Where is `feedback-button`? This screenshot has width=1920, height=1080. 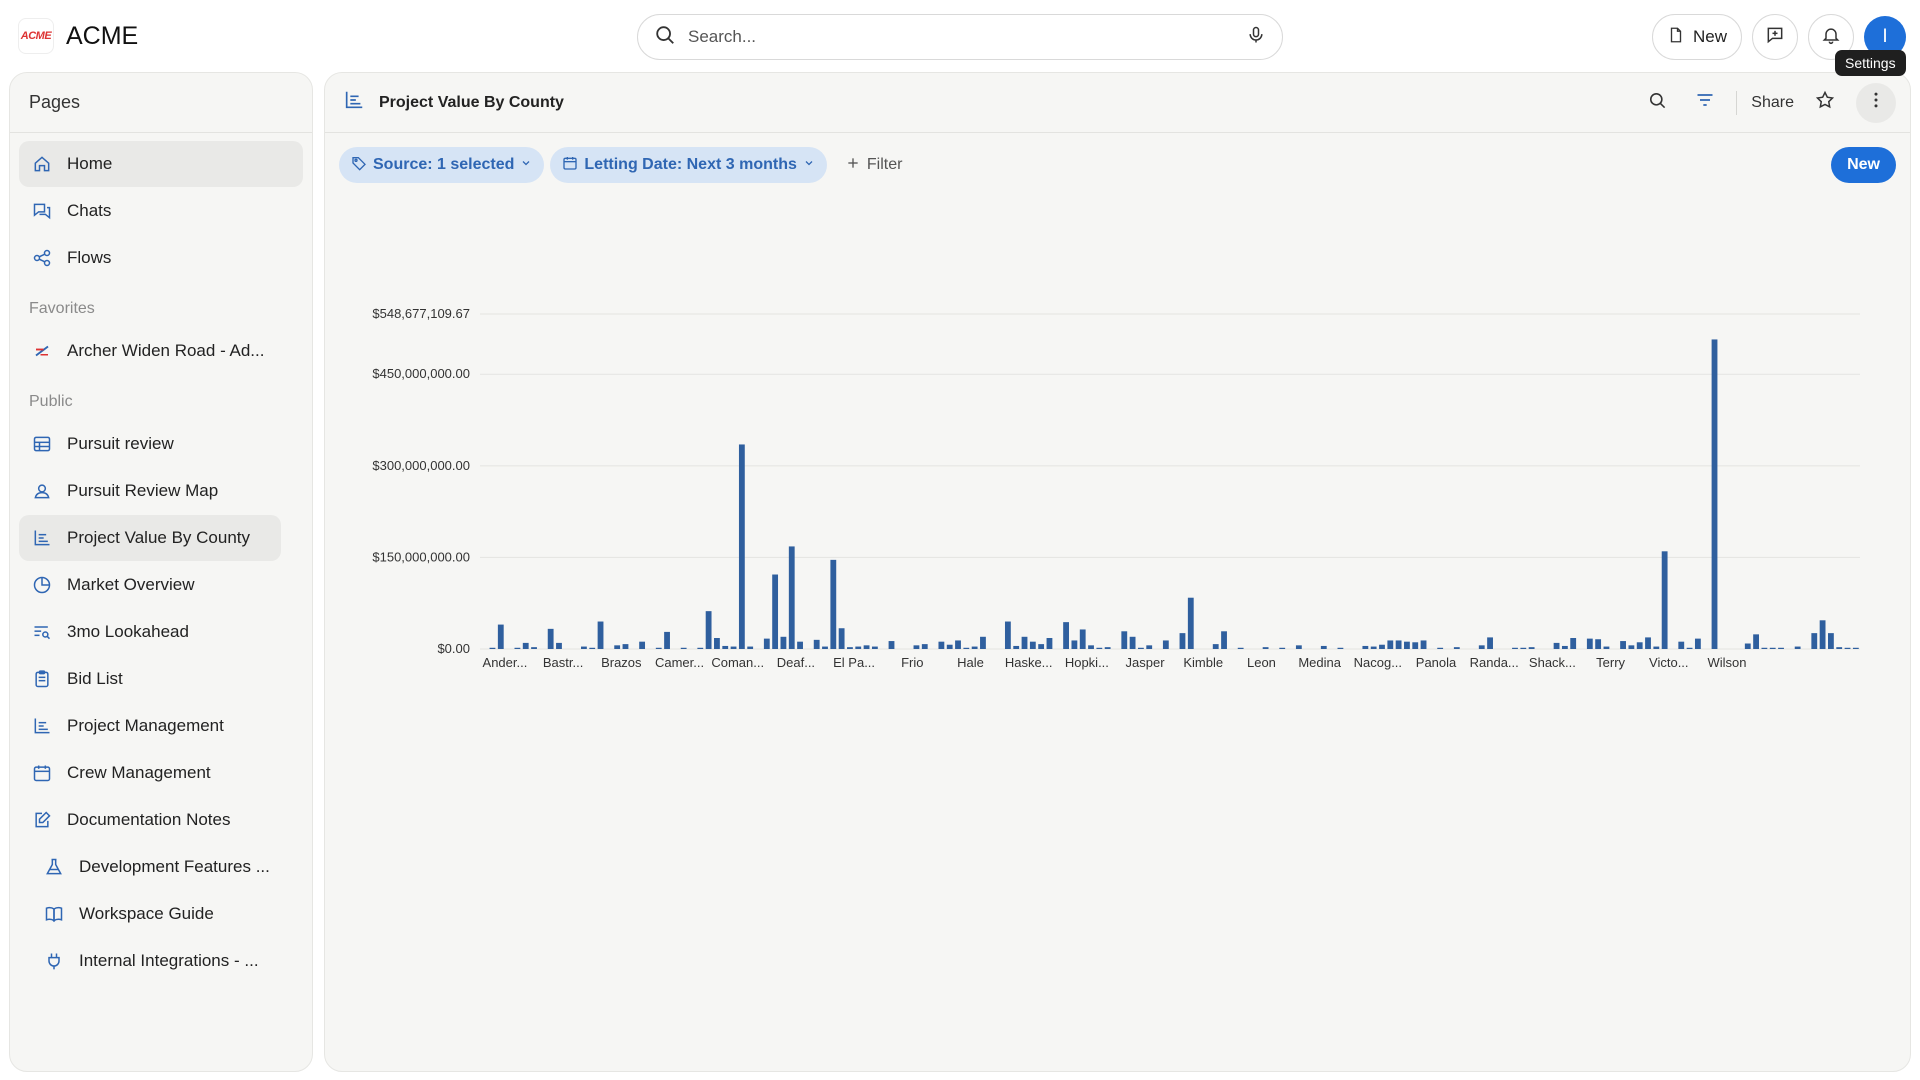
feedback-button is located at coordinates (1775, 37).